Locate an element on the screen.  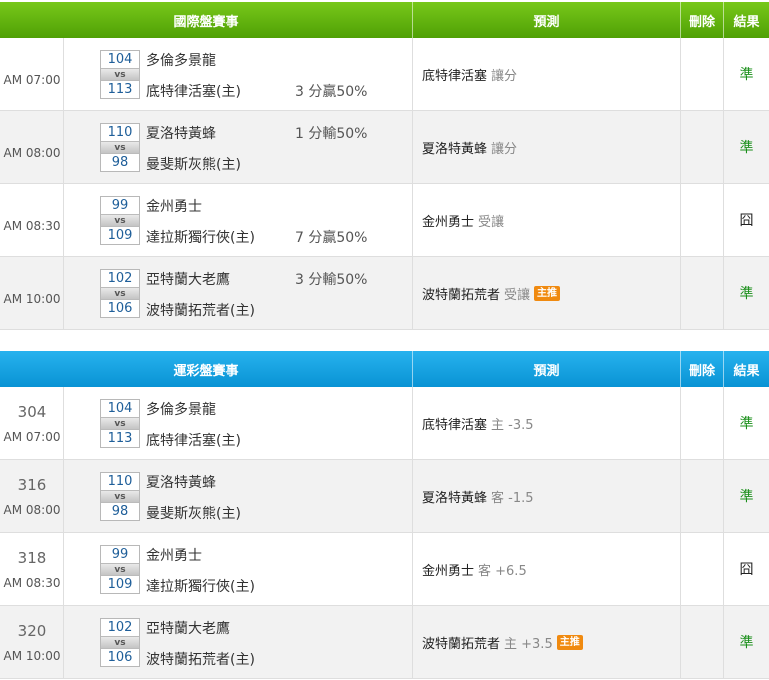
result-cell: 囧 is located at coordinates (746, 220).